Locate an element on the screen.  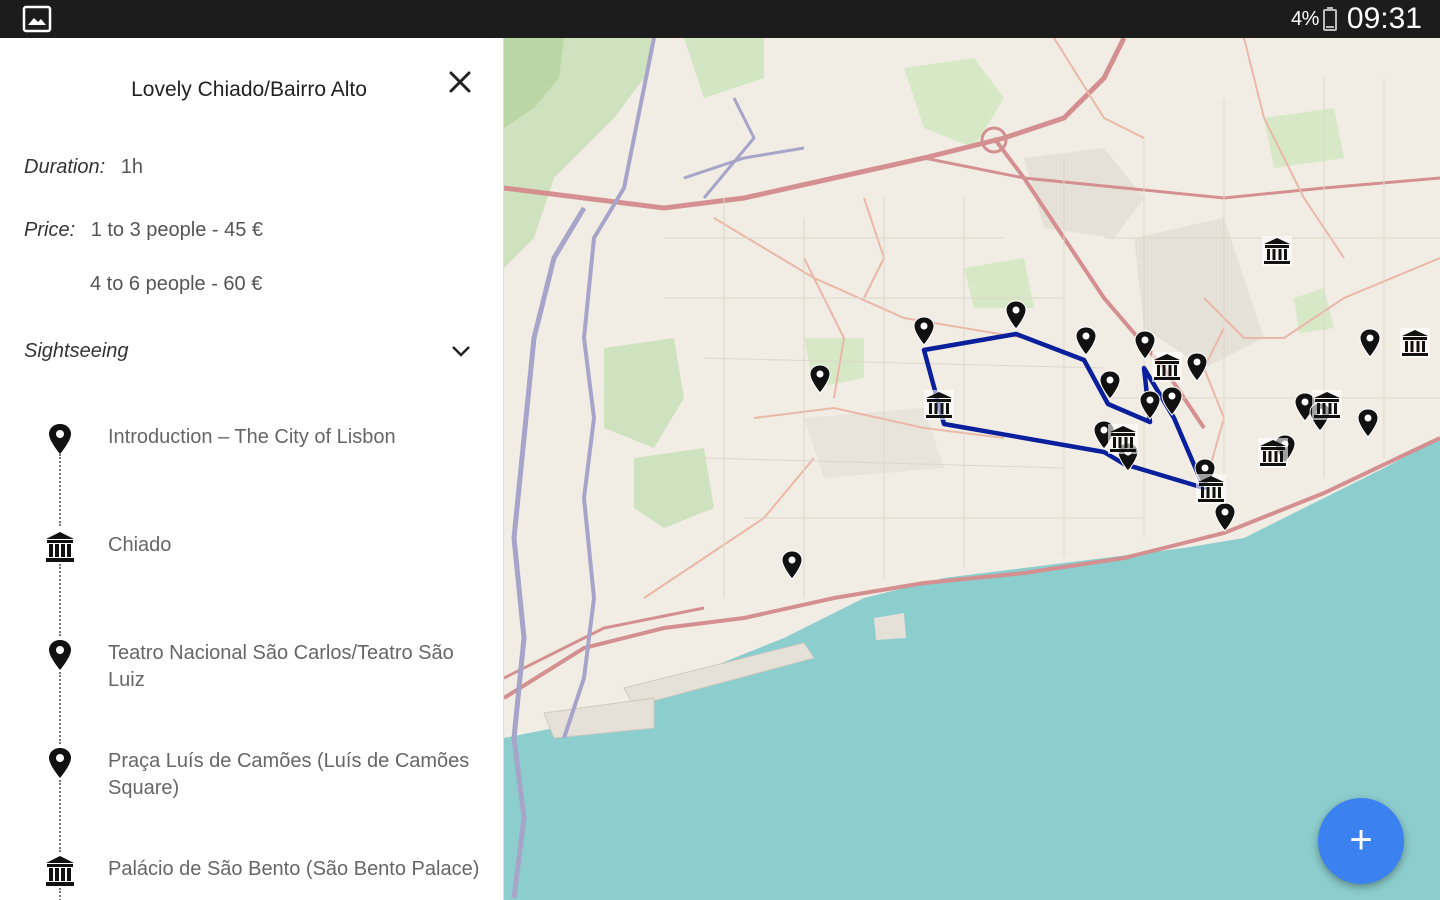
chevron-down-icon is located at coordinates (461, 351).